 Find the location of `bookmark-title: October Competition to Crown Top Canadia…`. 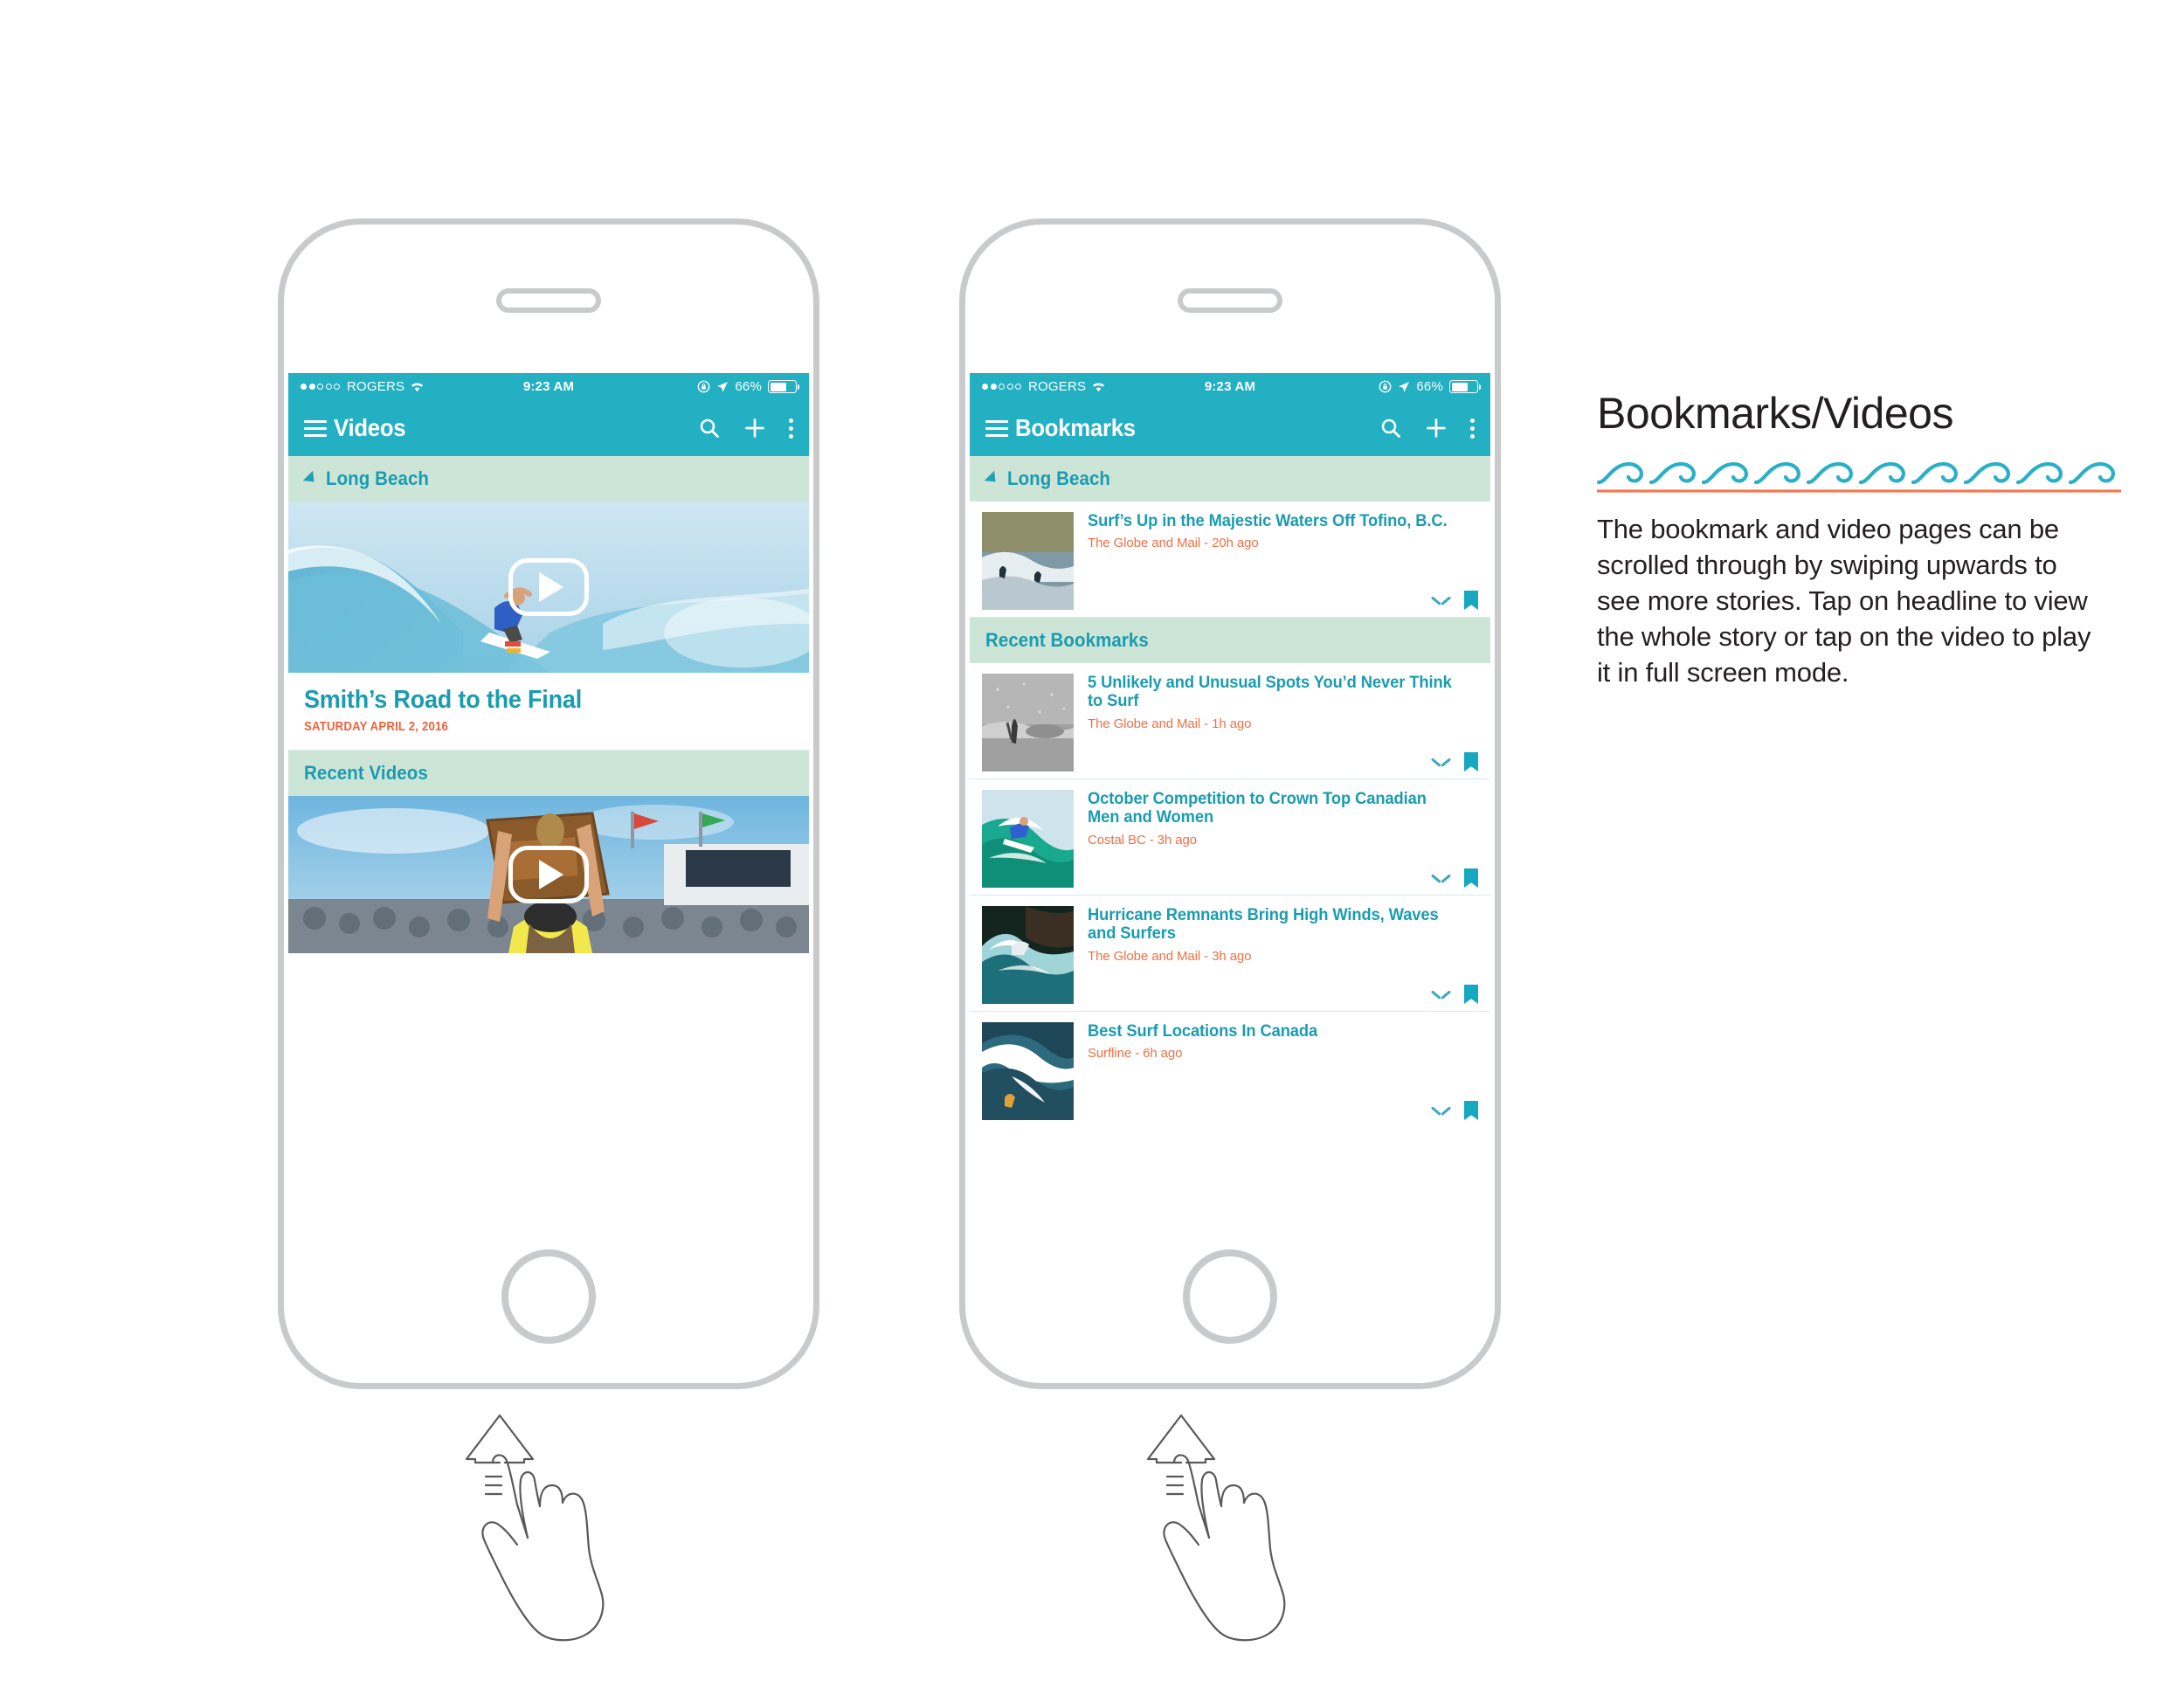

bookmark-title: October Competition to Crown Top Canadia… is located at coordinates (1271, 808).